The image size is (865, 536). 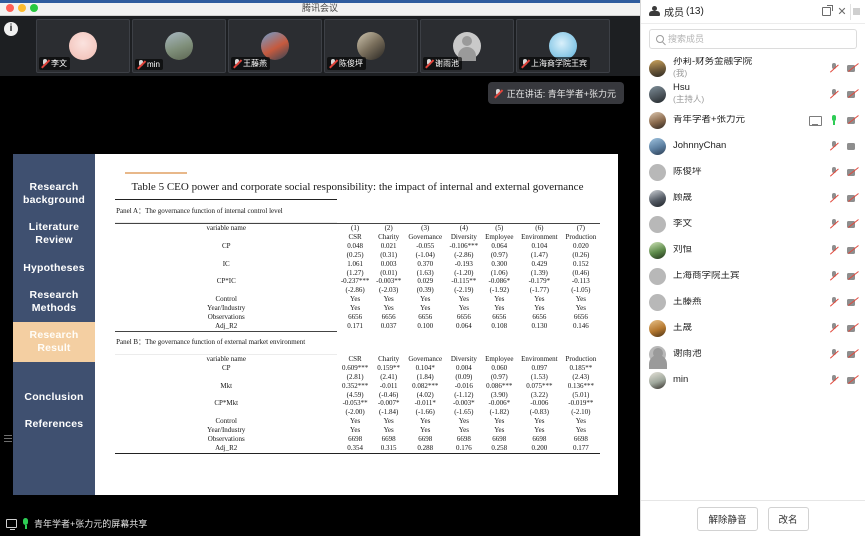 What do you see at coordinates (250, 63) in the screenshot?
I see `thumbnail-label: 王藤燕` at bounding box center [250, 63].